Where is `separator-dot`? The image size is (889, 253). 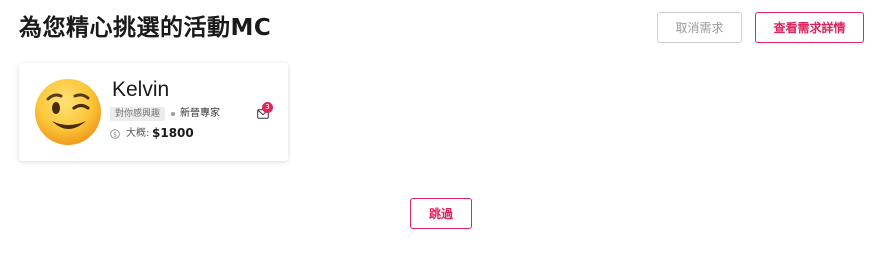 separator-dot is located at coordinates (173, 114).